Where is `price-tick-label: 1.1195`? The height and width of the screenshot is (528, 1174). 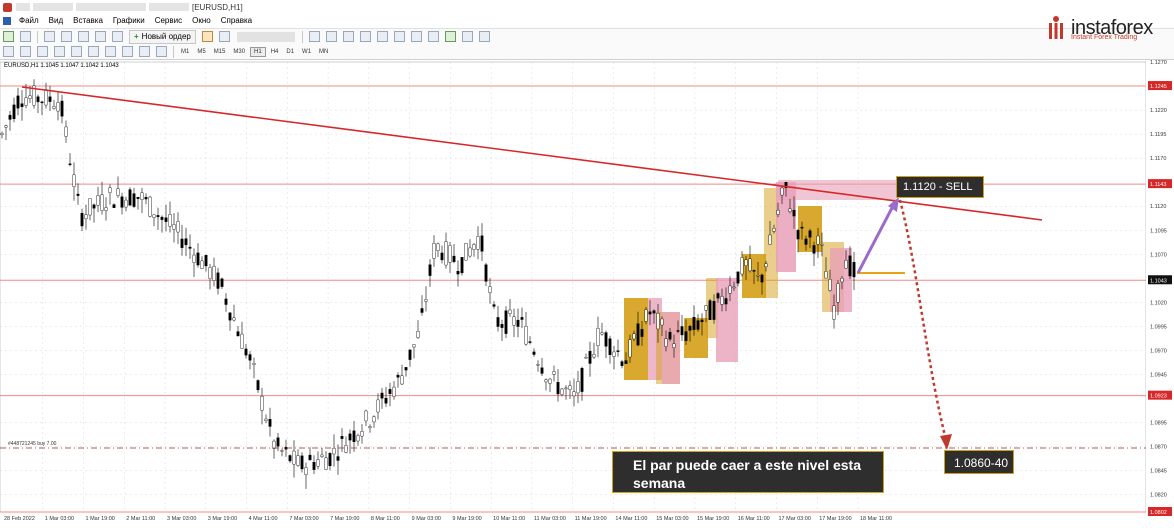 price-tick-label: 1.1195 is located at coordinates (1158, 135).